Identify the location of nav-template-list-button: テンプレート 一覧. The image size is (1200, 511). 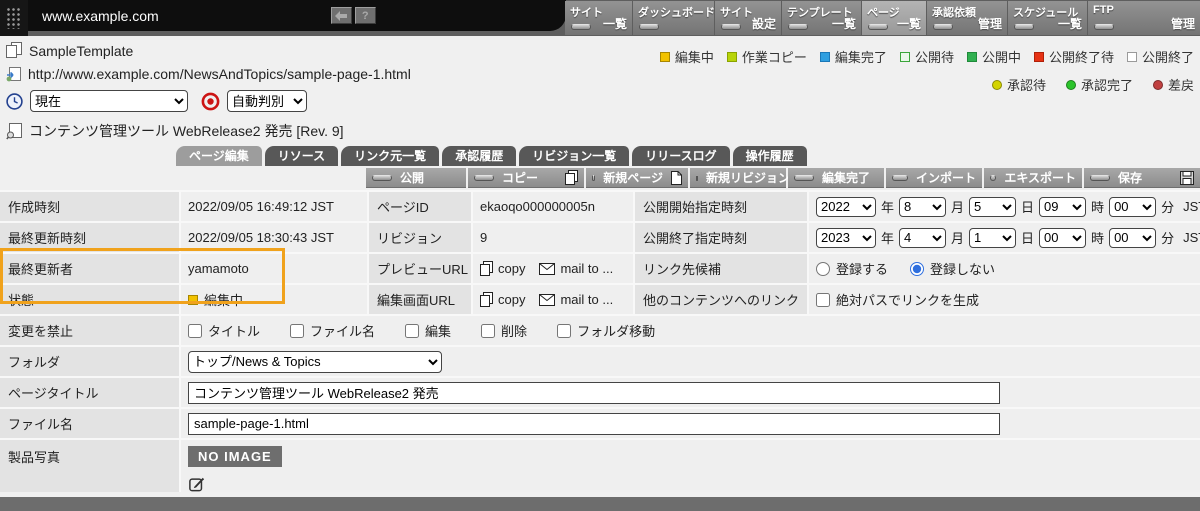
(821, 18).